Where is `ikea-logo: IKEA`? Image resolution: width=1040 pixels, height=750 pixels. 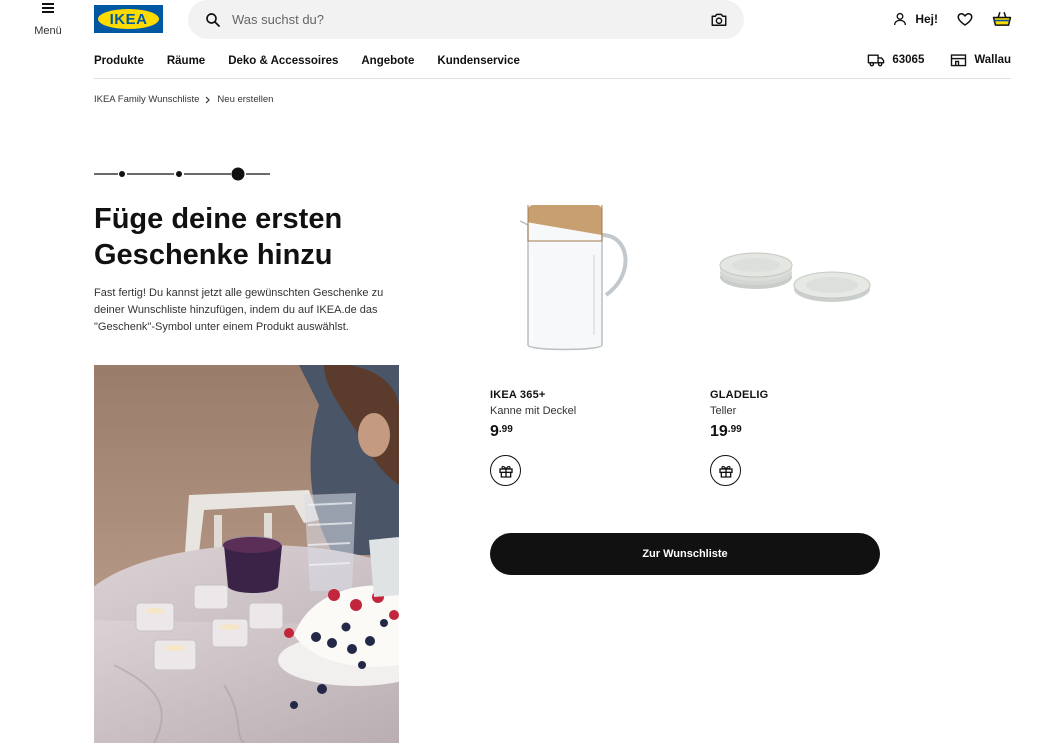 ikea-logo: IKEA is located at coordinates (128, 19).